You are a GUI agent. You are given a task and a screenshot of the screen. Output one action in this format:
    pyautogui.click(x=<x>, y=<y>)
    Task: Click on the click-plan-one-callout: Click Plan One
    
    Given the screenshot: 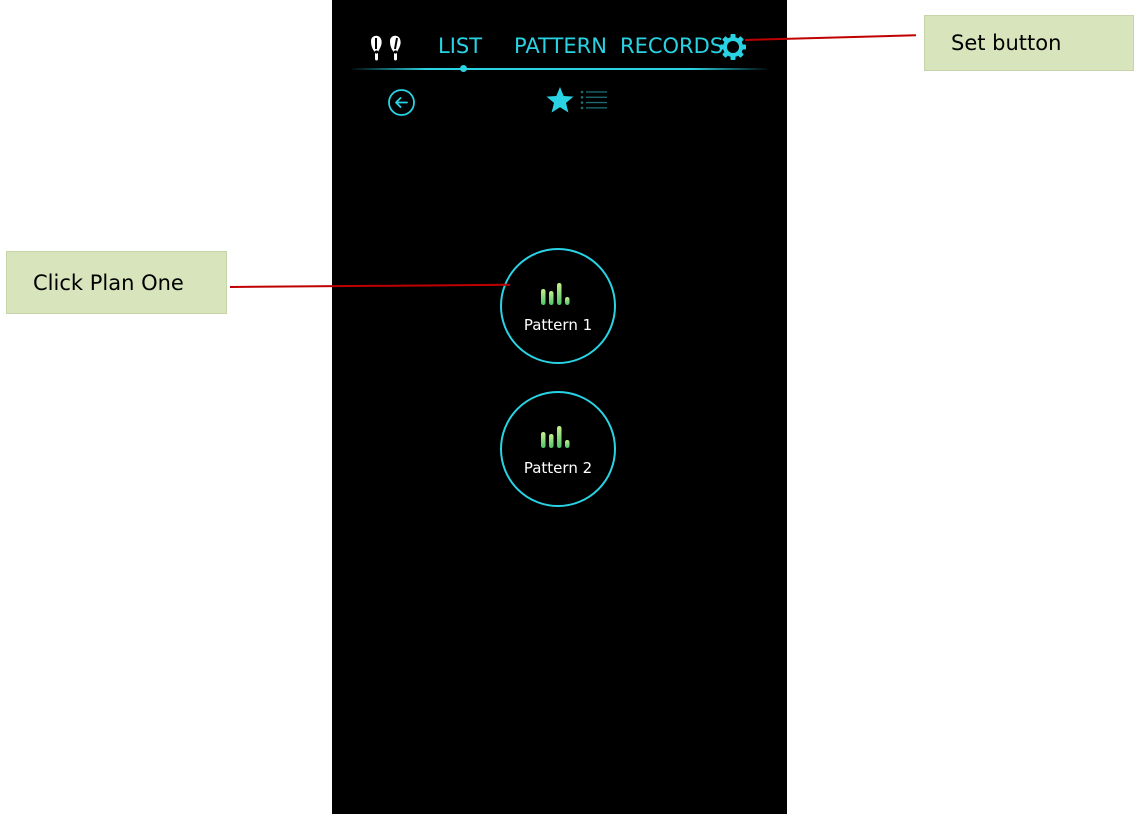 What is the action you would take?
    pyautogui.click(x=116, y=282)
    